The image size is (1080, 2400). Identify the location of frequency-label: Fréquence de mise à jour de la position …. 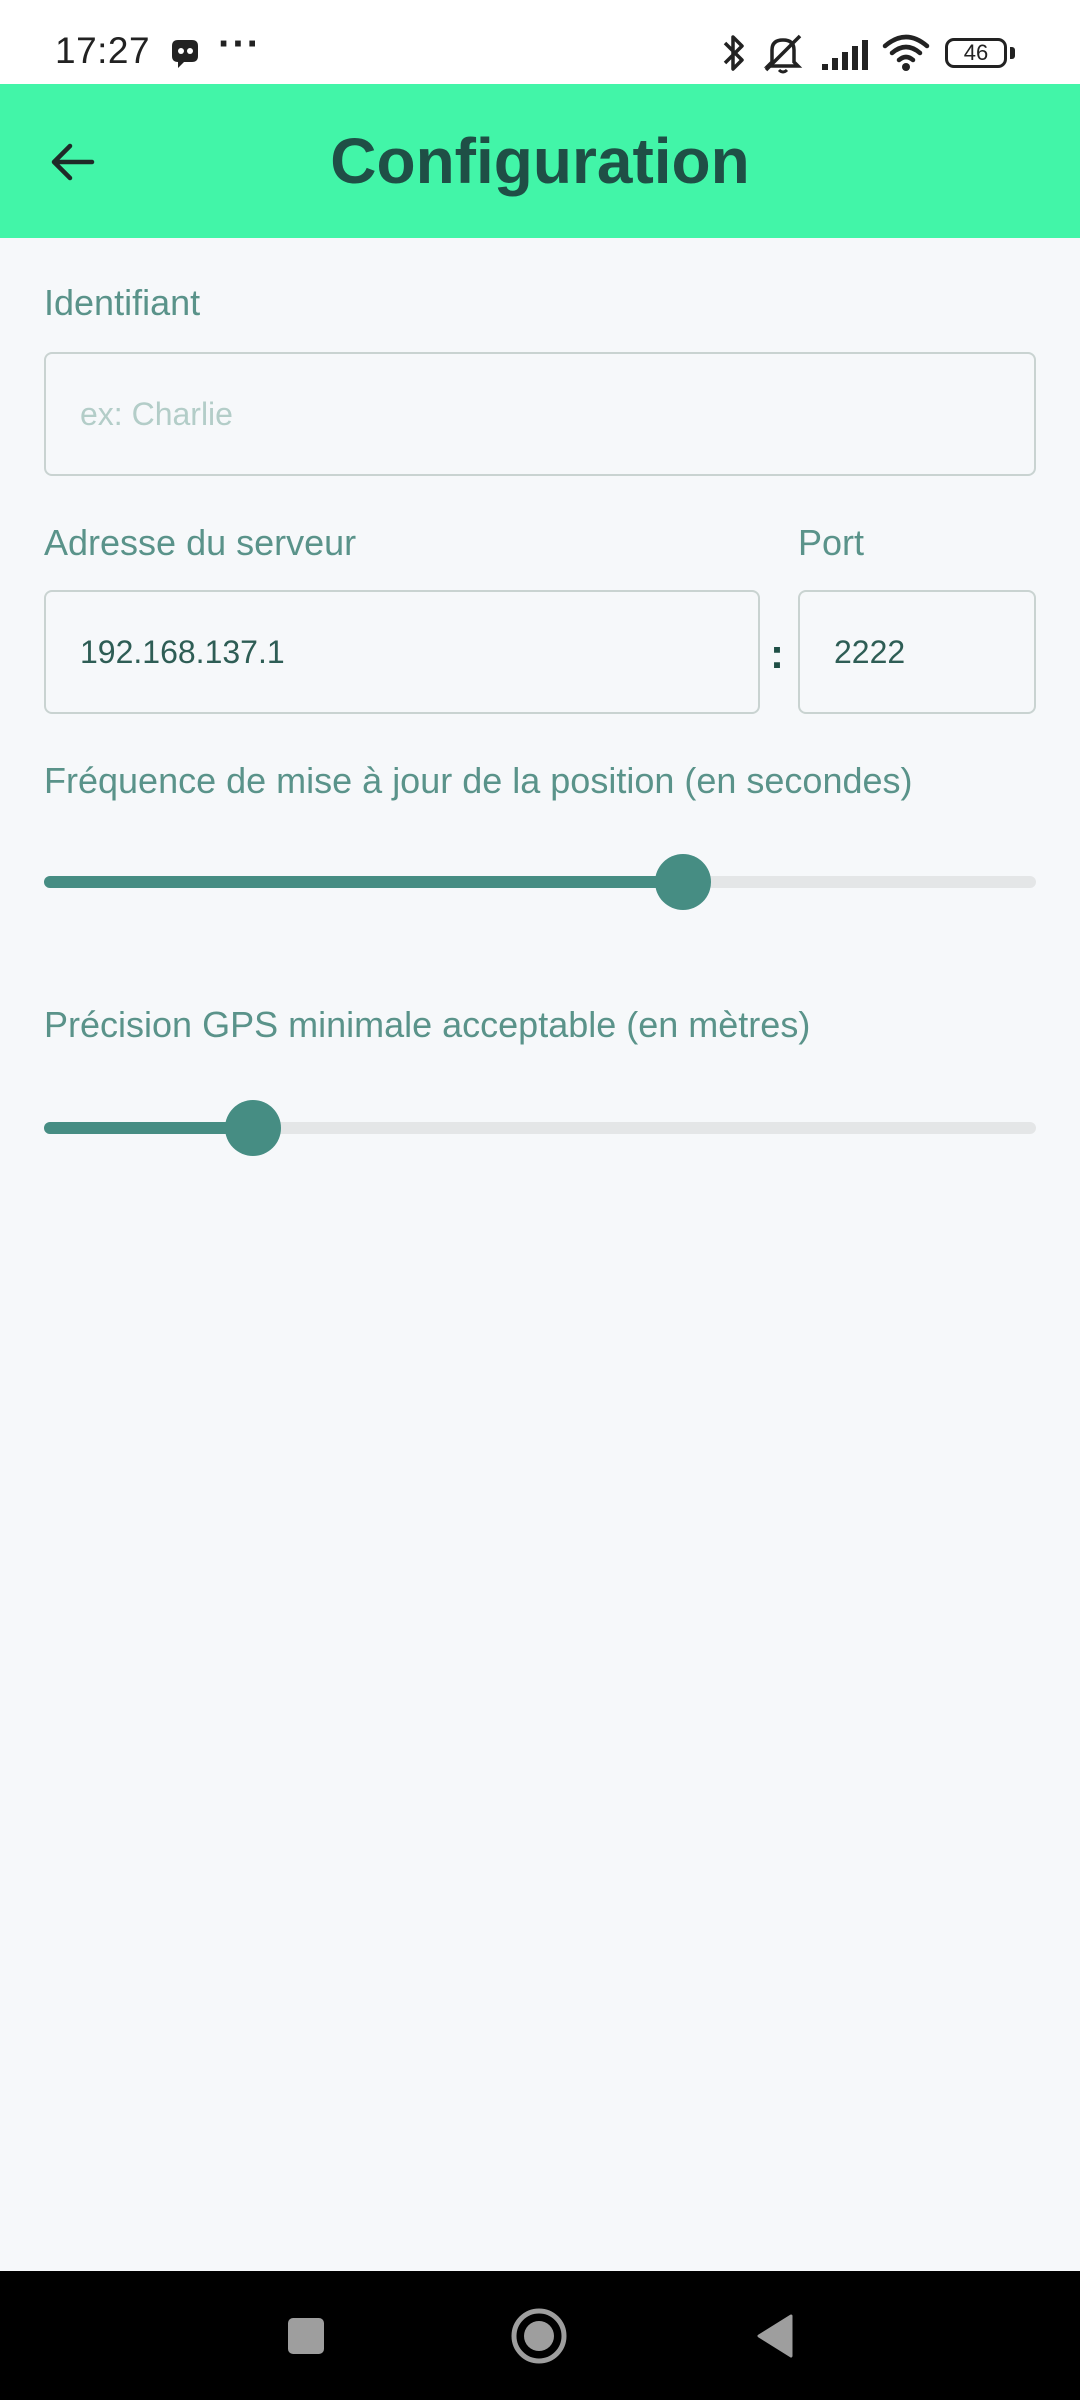
(478, 780).